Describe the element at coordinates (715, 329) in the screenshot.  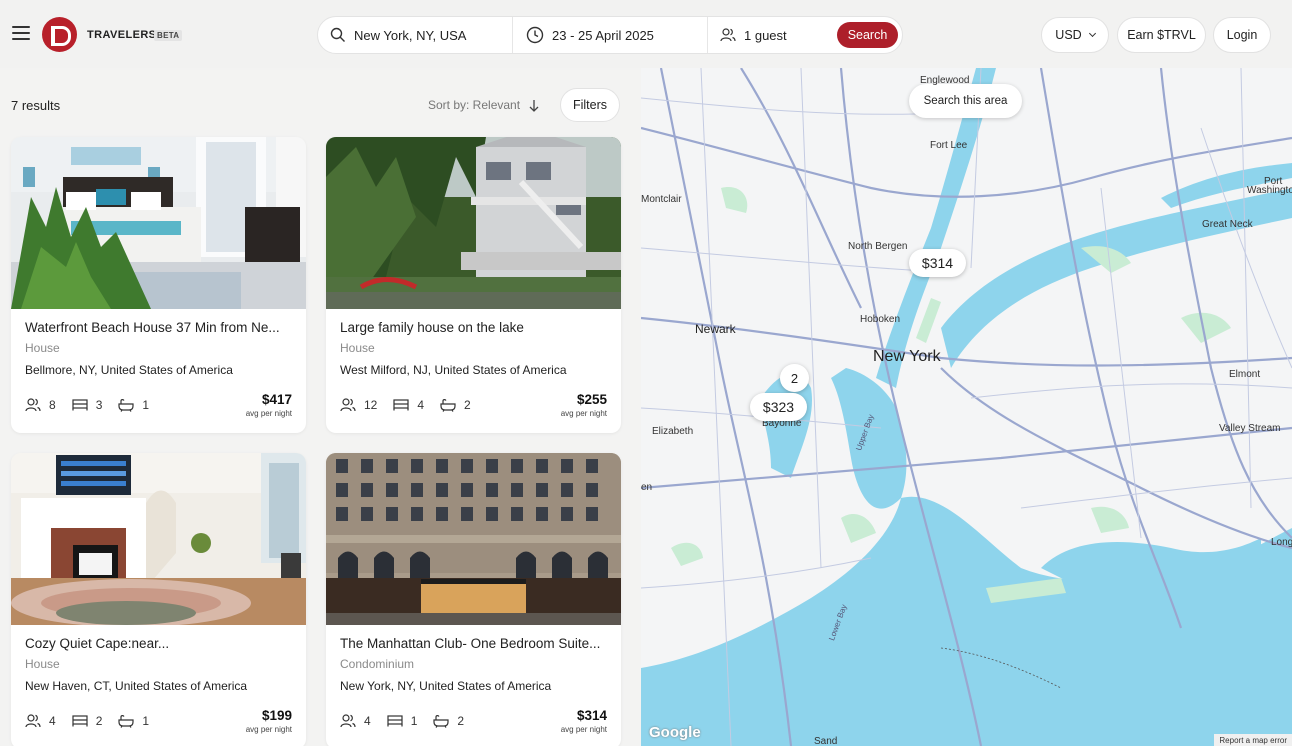
I see `map-label: Newark` at that location.